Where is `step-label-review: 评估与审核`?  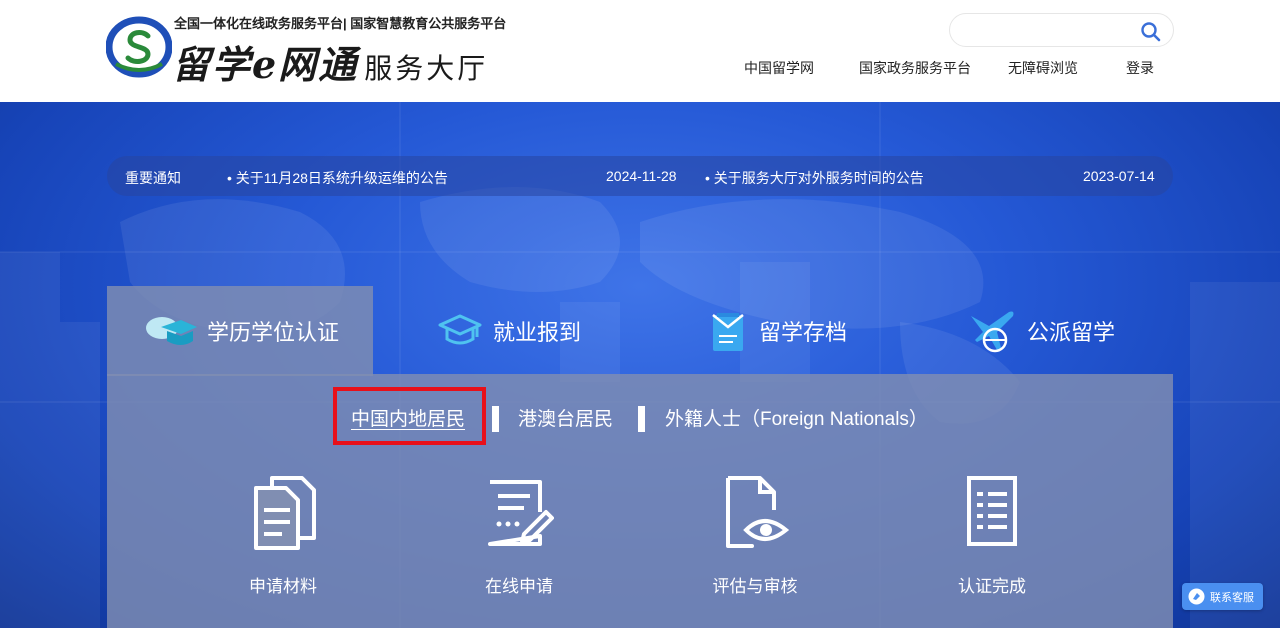
step-label-review: 评估与审核 is located at coordinates (755, 586).